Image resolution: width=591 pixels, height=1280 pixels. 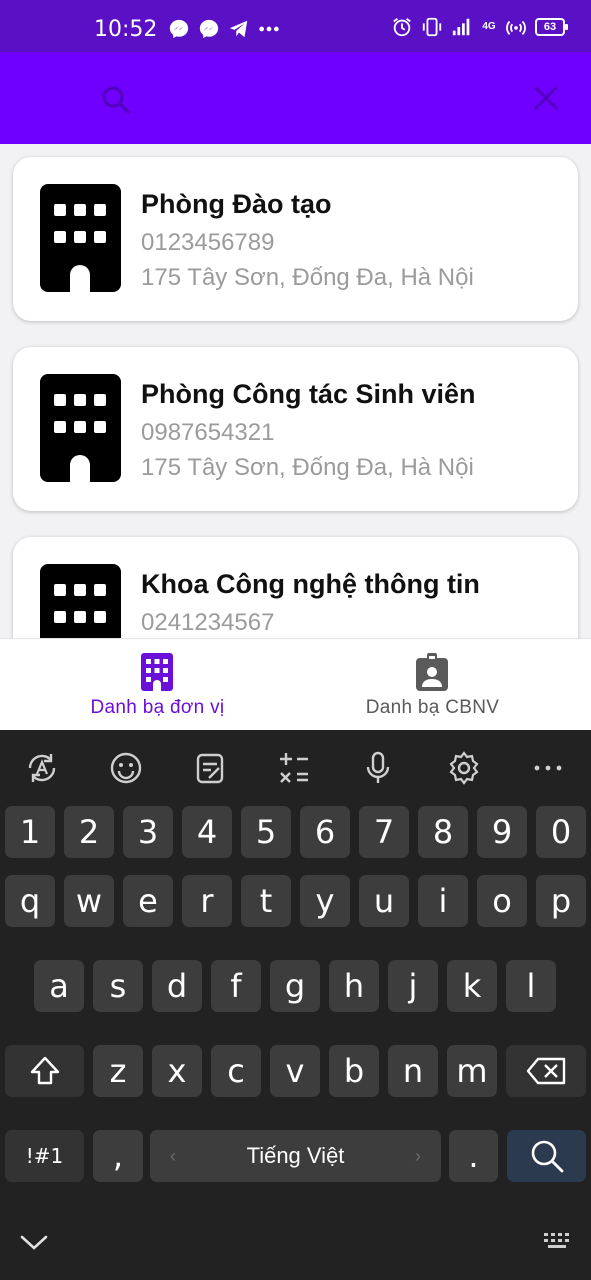 I want to click on nav-tab-units-label: Danh bạ đơn vị, so click(x=157, y=707).